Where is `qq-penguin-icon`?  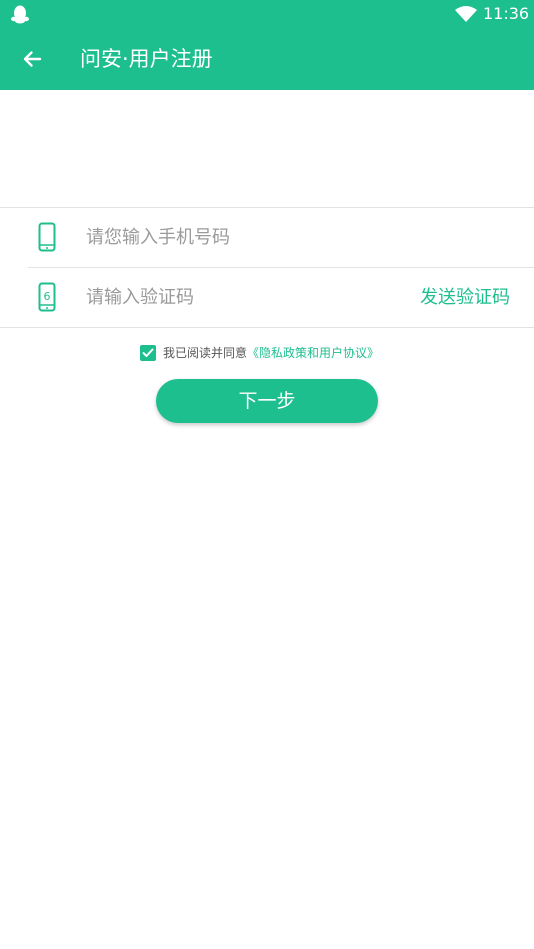
qq-penguin-icon is located at coordinates (20, 14).